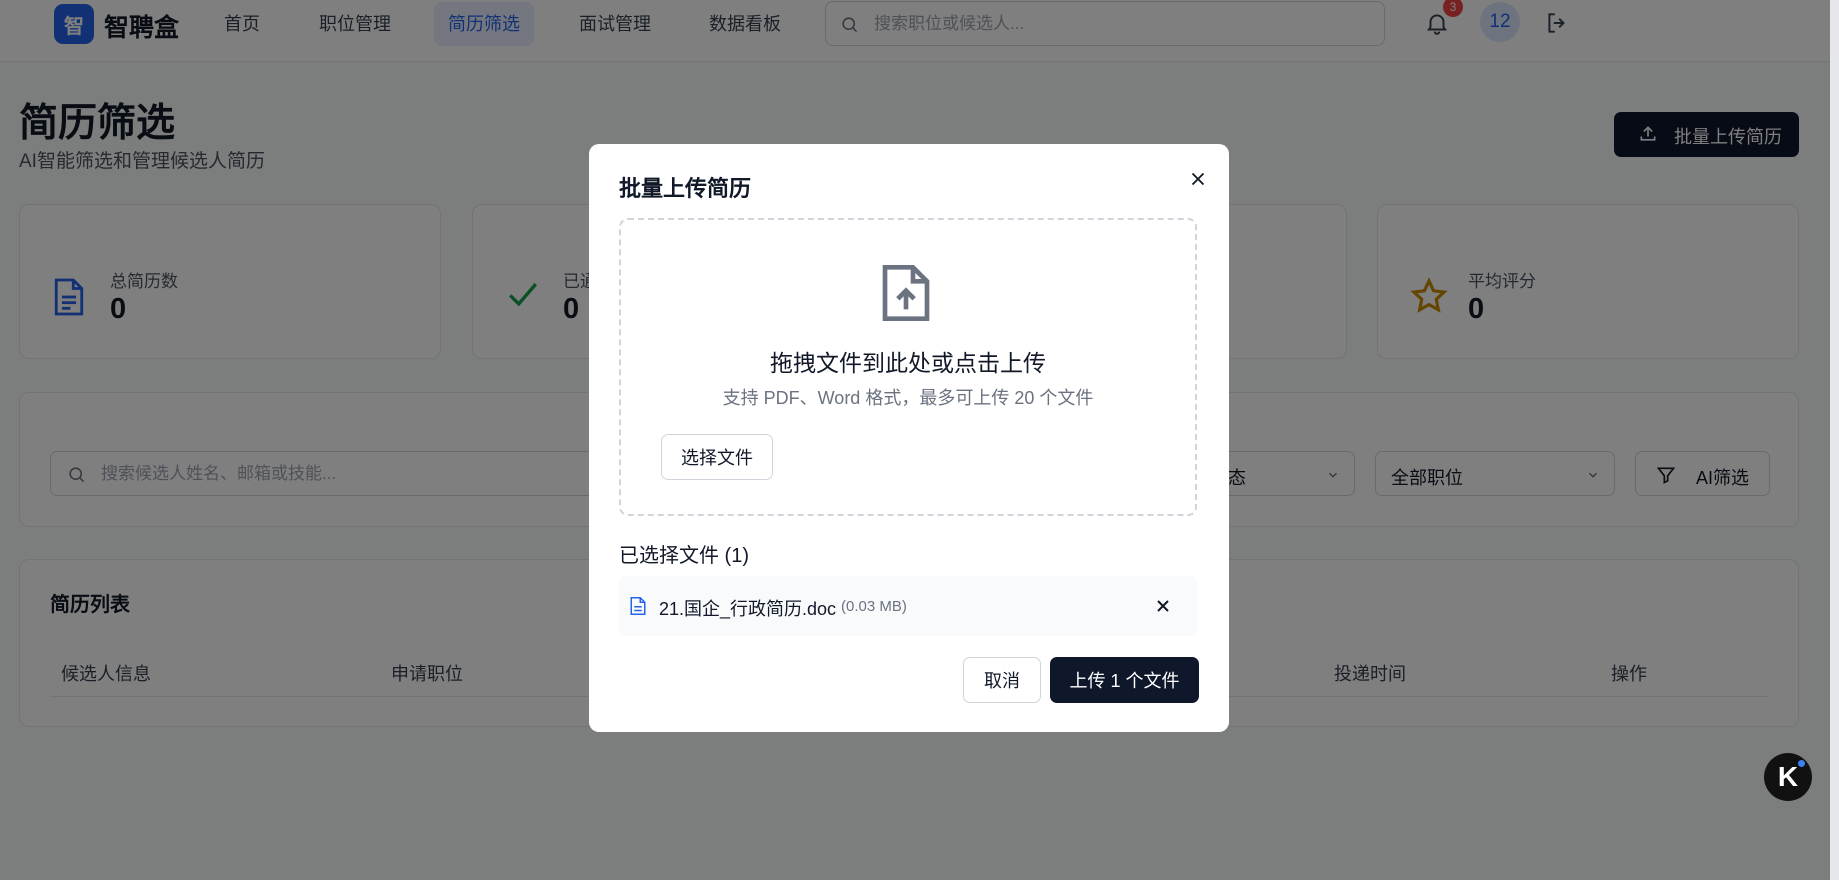 This screenshot has width=1839, height=880. Describe the element at coordinates (1801, 763) in the screenshot. I see `status-dot` at that location.